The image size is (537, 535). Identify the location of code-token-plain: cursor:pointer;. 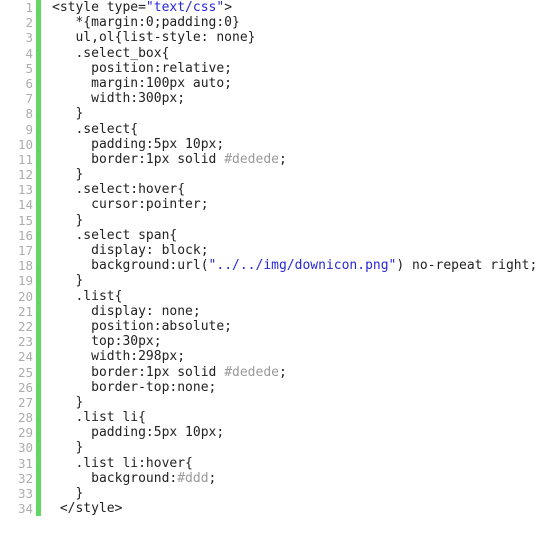
(130, 205).